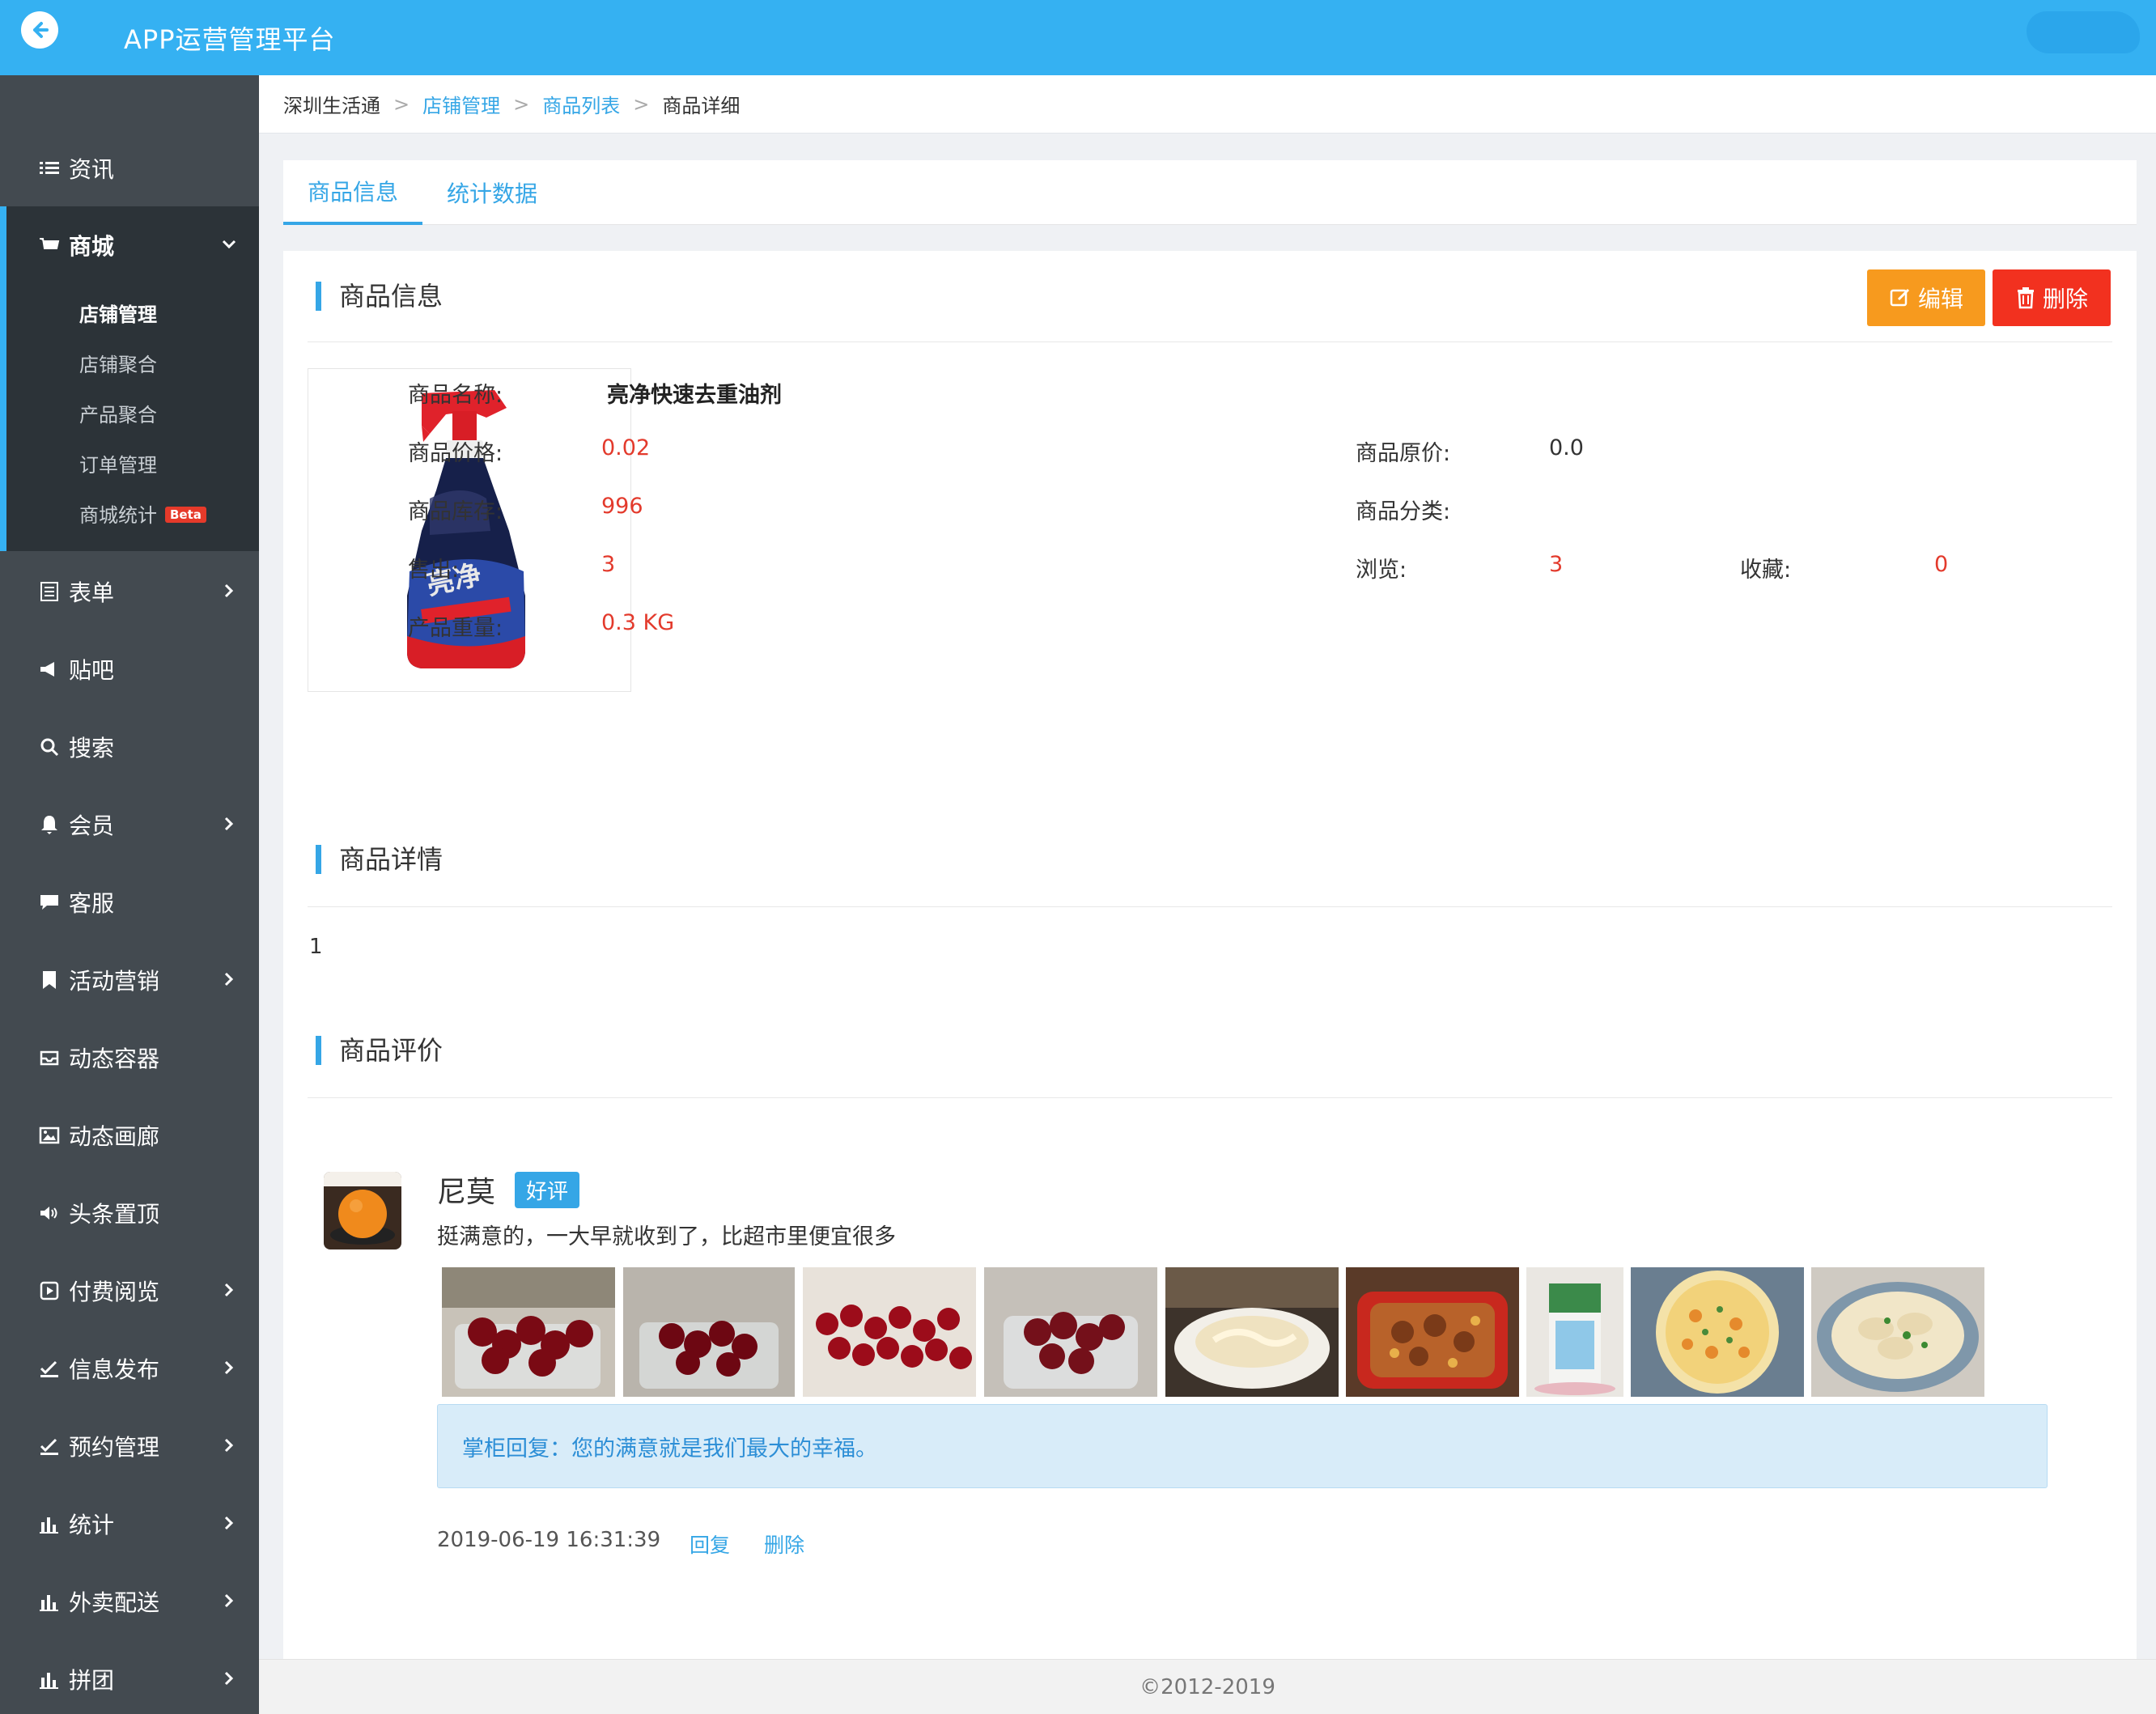  What do you see at coordinates (47, 669) in the screenshot?
I see `megaphone-icon` at bounding box center [47, 669].